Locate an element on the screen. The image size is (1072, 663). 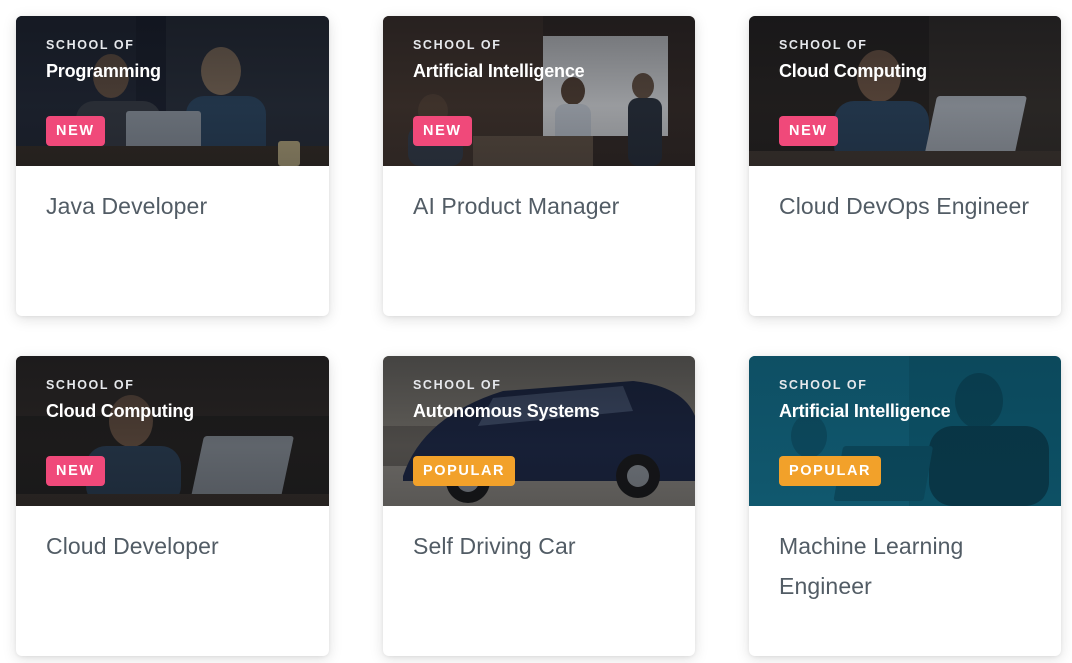
program-title: Cloud DevOps Engineer is located at coordinates (907, 206).